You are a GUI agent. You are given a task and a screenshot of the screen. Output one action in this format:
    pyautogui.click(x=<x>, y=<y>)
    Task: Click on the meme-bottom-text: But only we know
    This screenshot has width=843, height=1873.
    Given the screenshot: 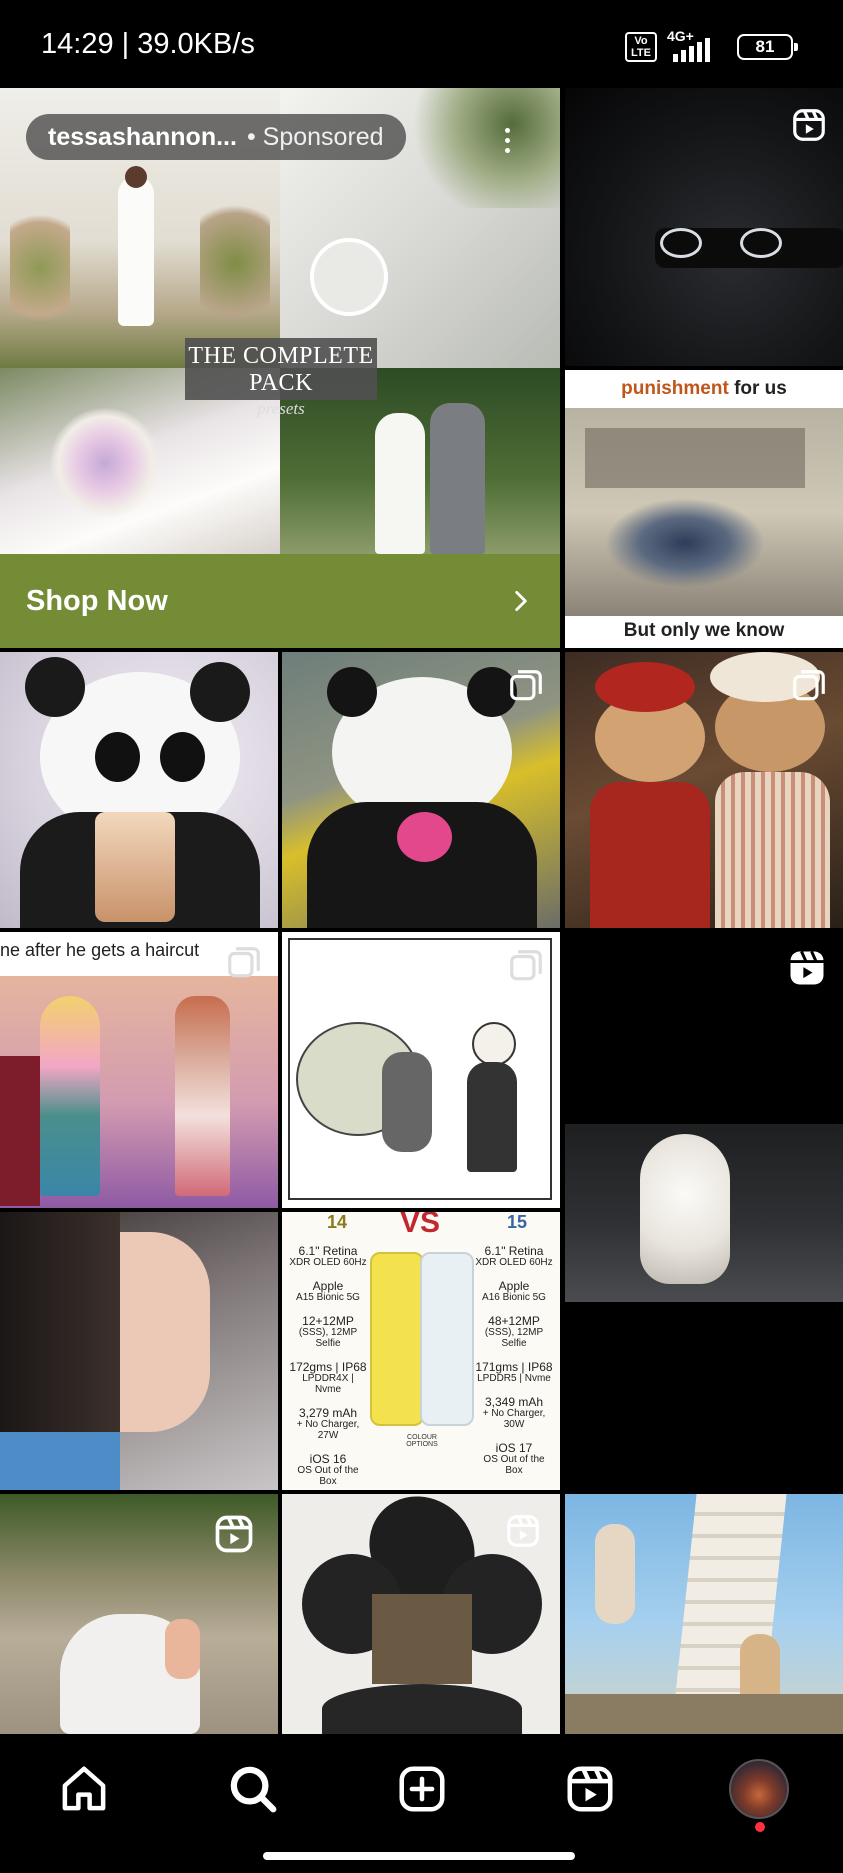 What is the action you would take?
    pyautogui.click(x=704, y=630)
    